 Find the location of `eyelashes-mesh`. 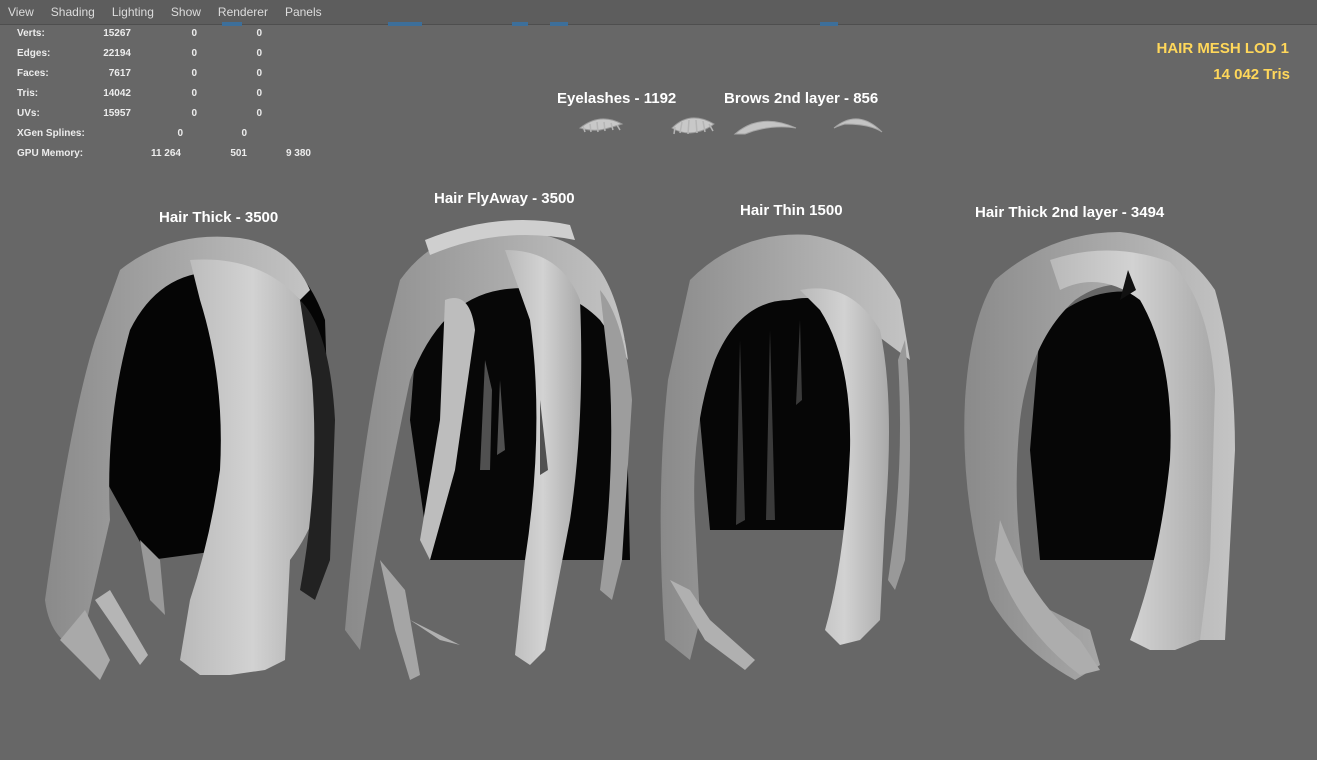

eyelashes-mesh is located at coordinates (646, 126).